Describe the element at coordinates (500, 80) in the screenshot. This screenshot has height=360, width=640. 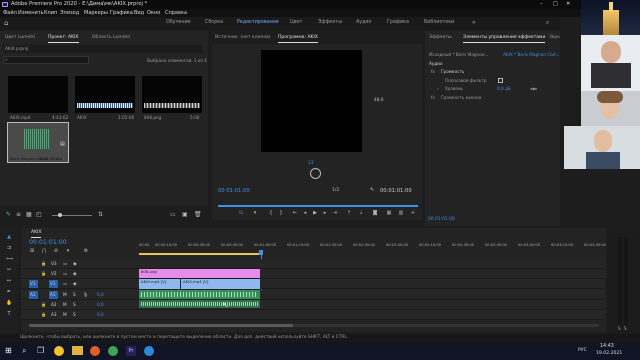
I see `bypass-checkbox` at that location.